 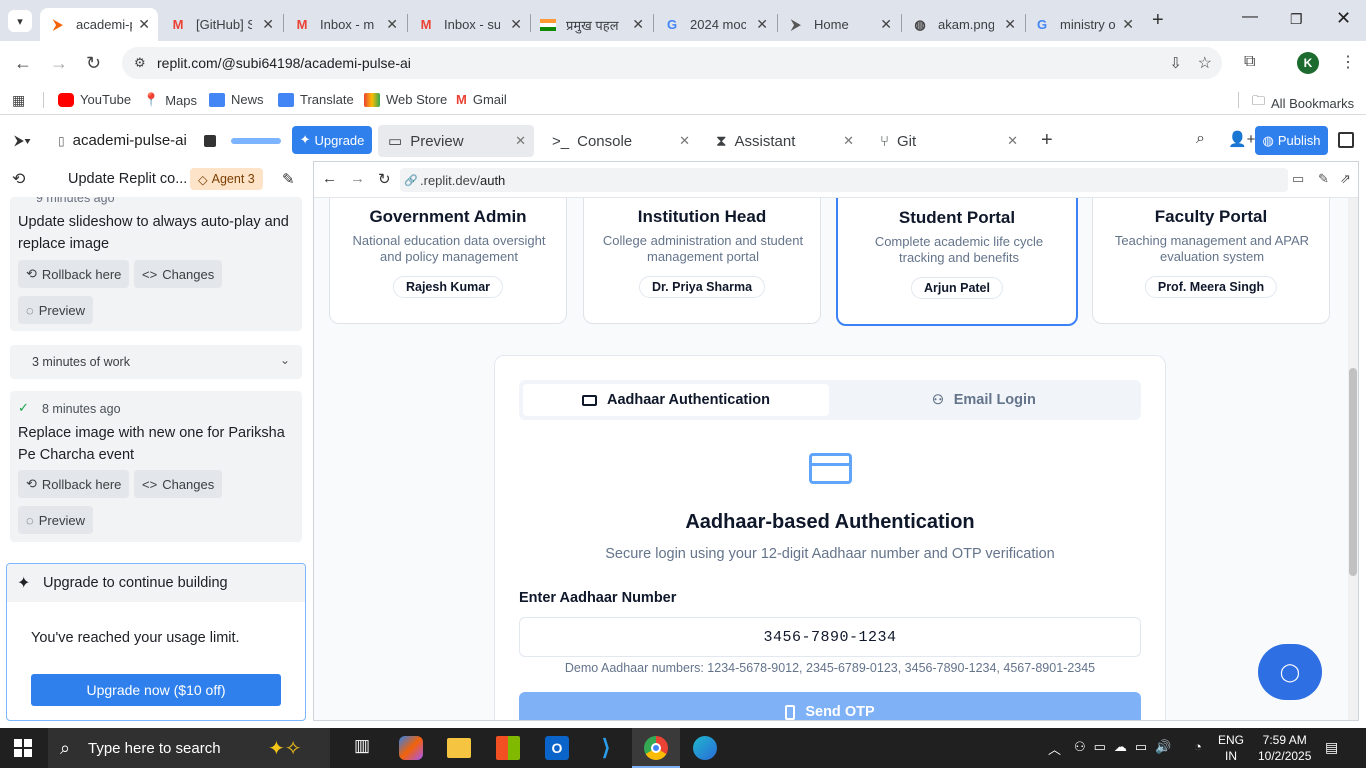 I want to click on tab-email: ⚇ Email Login, so click(x=984, y=400).